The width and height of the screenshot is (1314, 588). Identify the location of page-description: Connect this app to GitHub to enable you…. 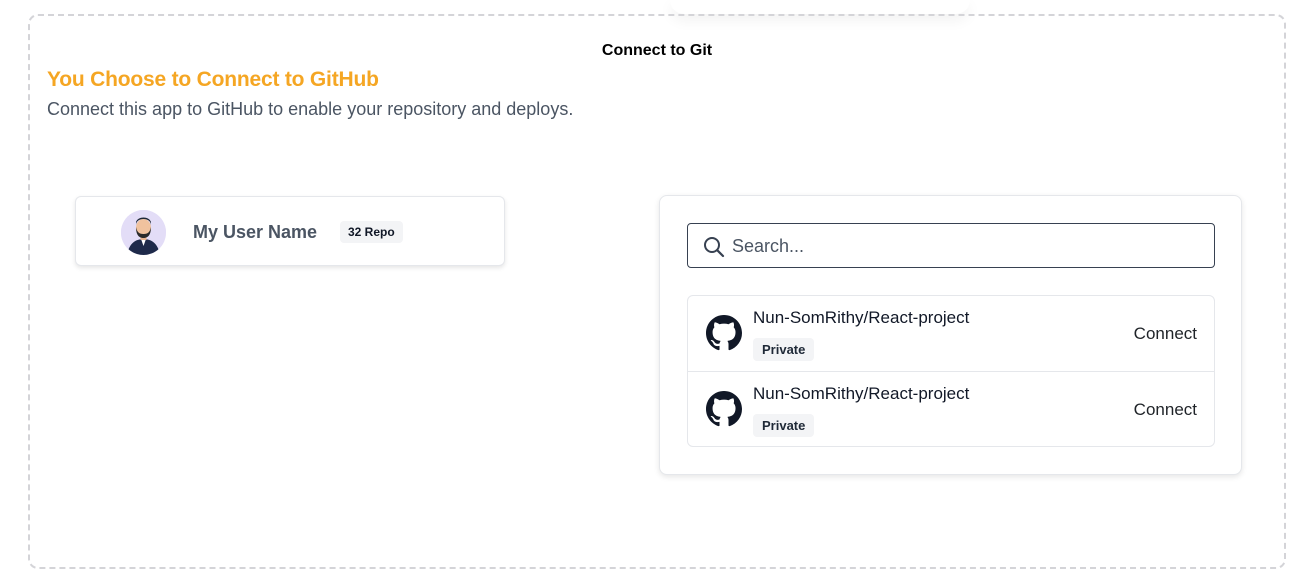
(310, 109).